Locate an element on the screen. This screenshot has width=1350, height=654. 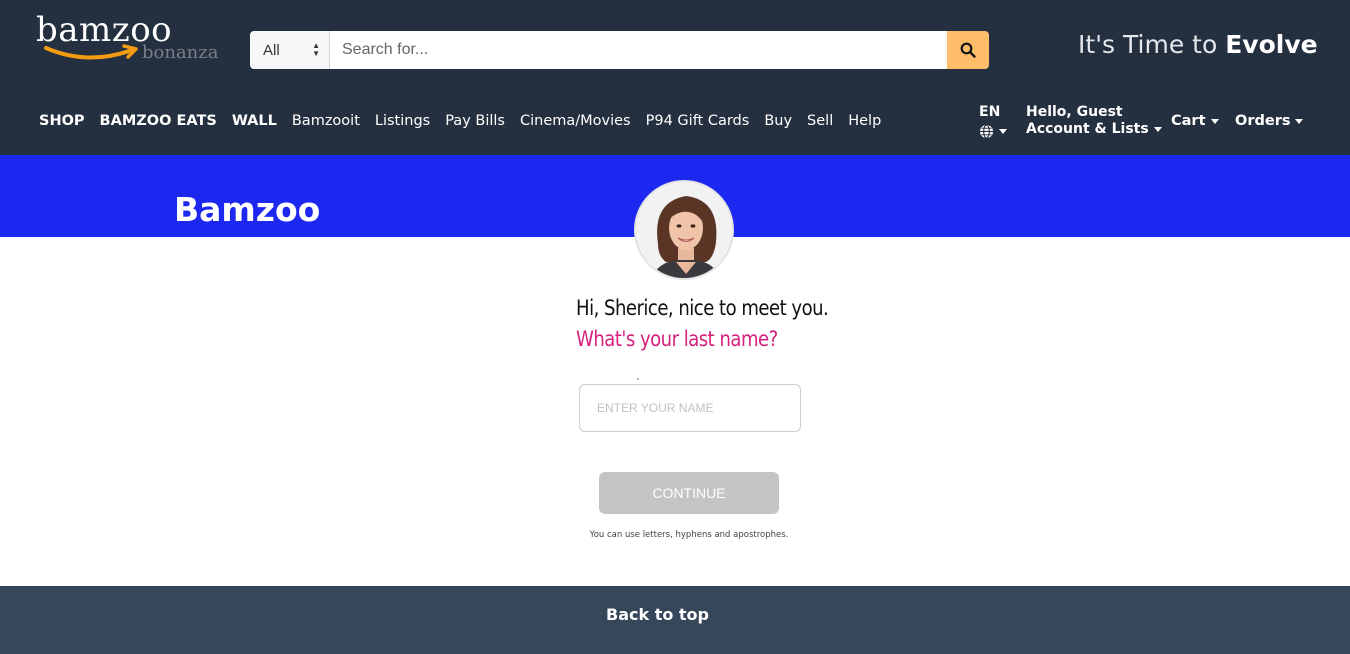
nav-item-bamzooit: Bamzooit is located at coordinates (326, 121).